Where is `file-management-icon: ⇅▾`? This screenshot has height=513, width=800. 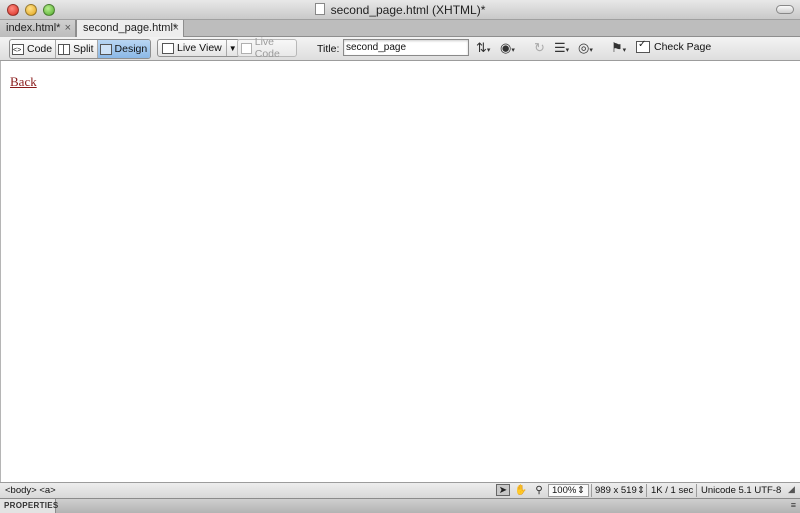 file-management-icon: ⇅▾ is located at coordinates (483, 49).